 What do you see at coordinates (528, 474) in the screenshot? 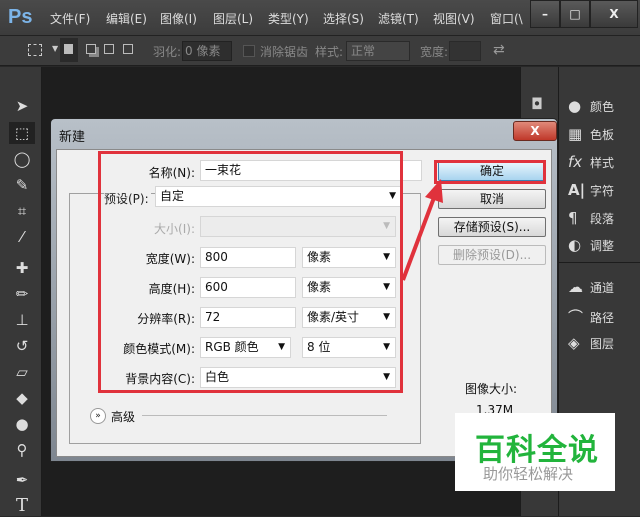
I see `watermark-subtitle: 助你轻松解决` at bounding box center [528, 474].